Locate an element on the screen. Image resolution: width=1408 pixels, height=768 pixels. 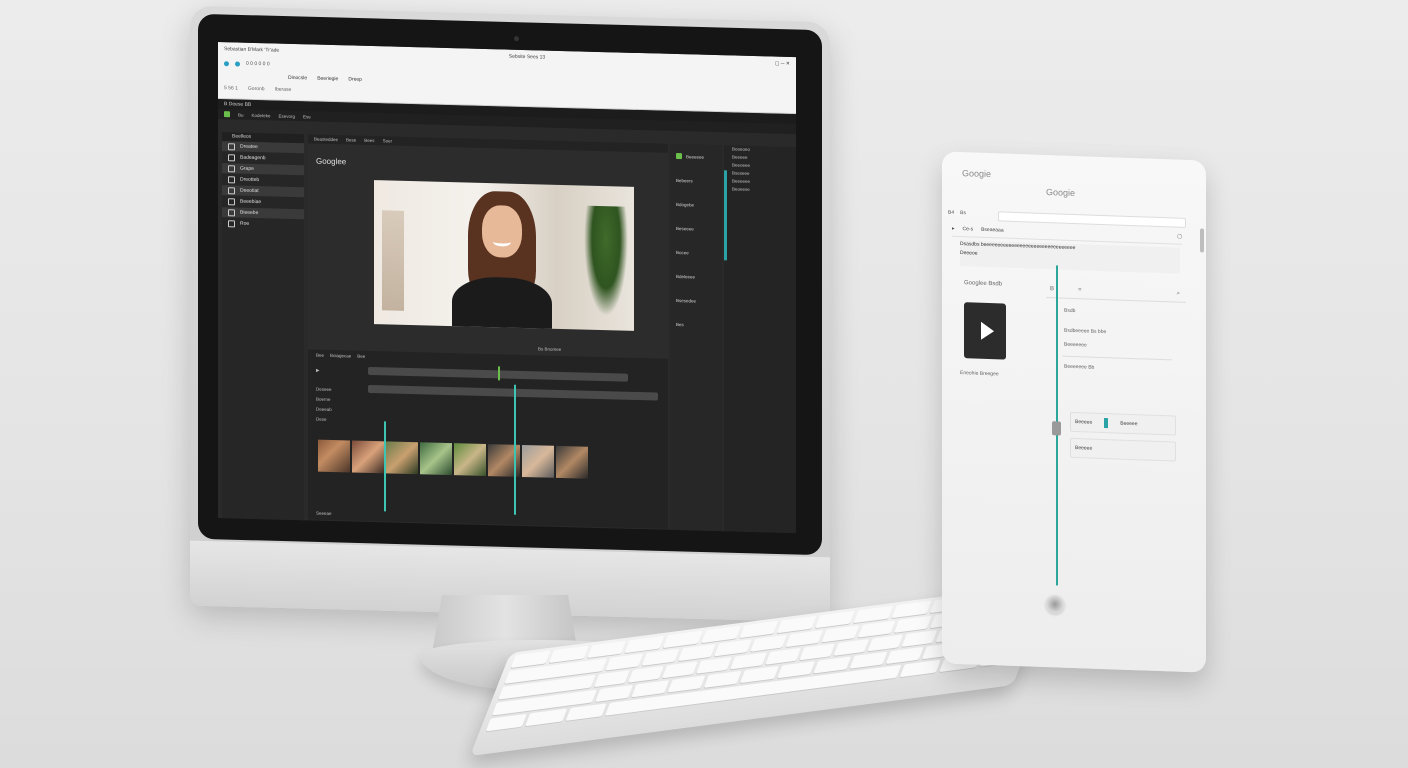
effect-item: Bebeers is located at coordinates (696, 180).